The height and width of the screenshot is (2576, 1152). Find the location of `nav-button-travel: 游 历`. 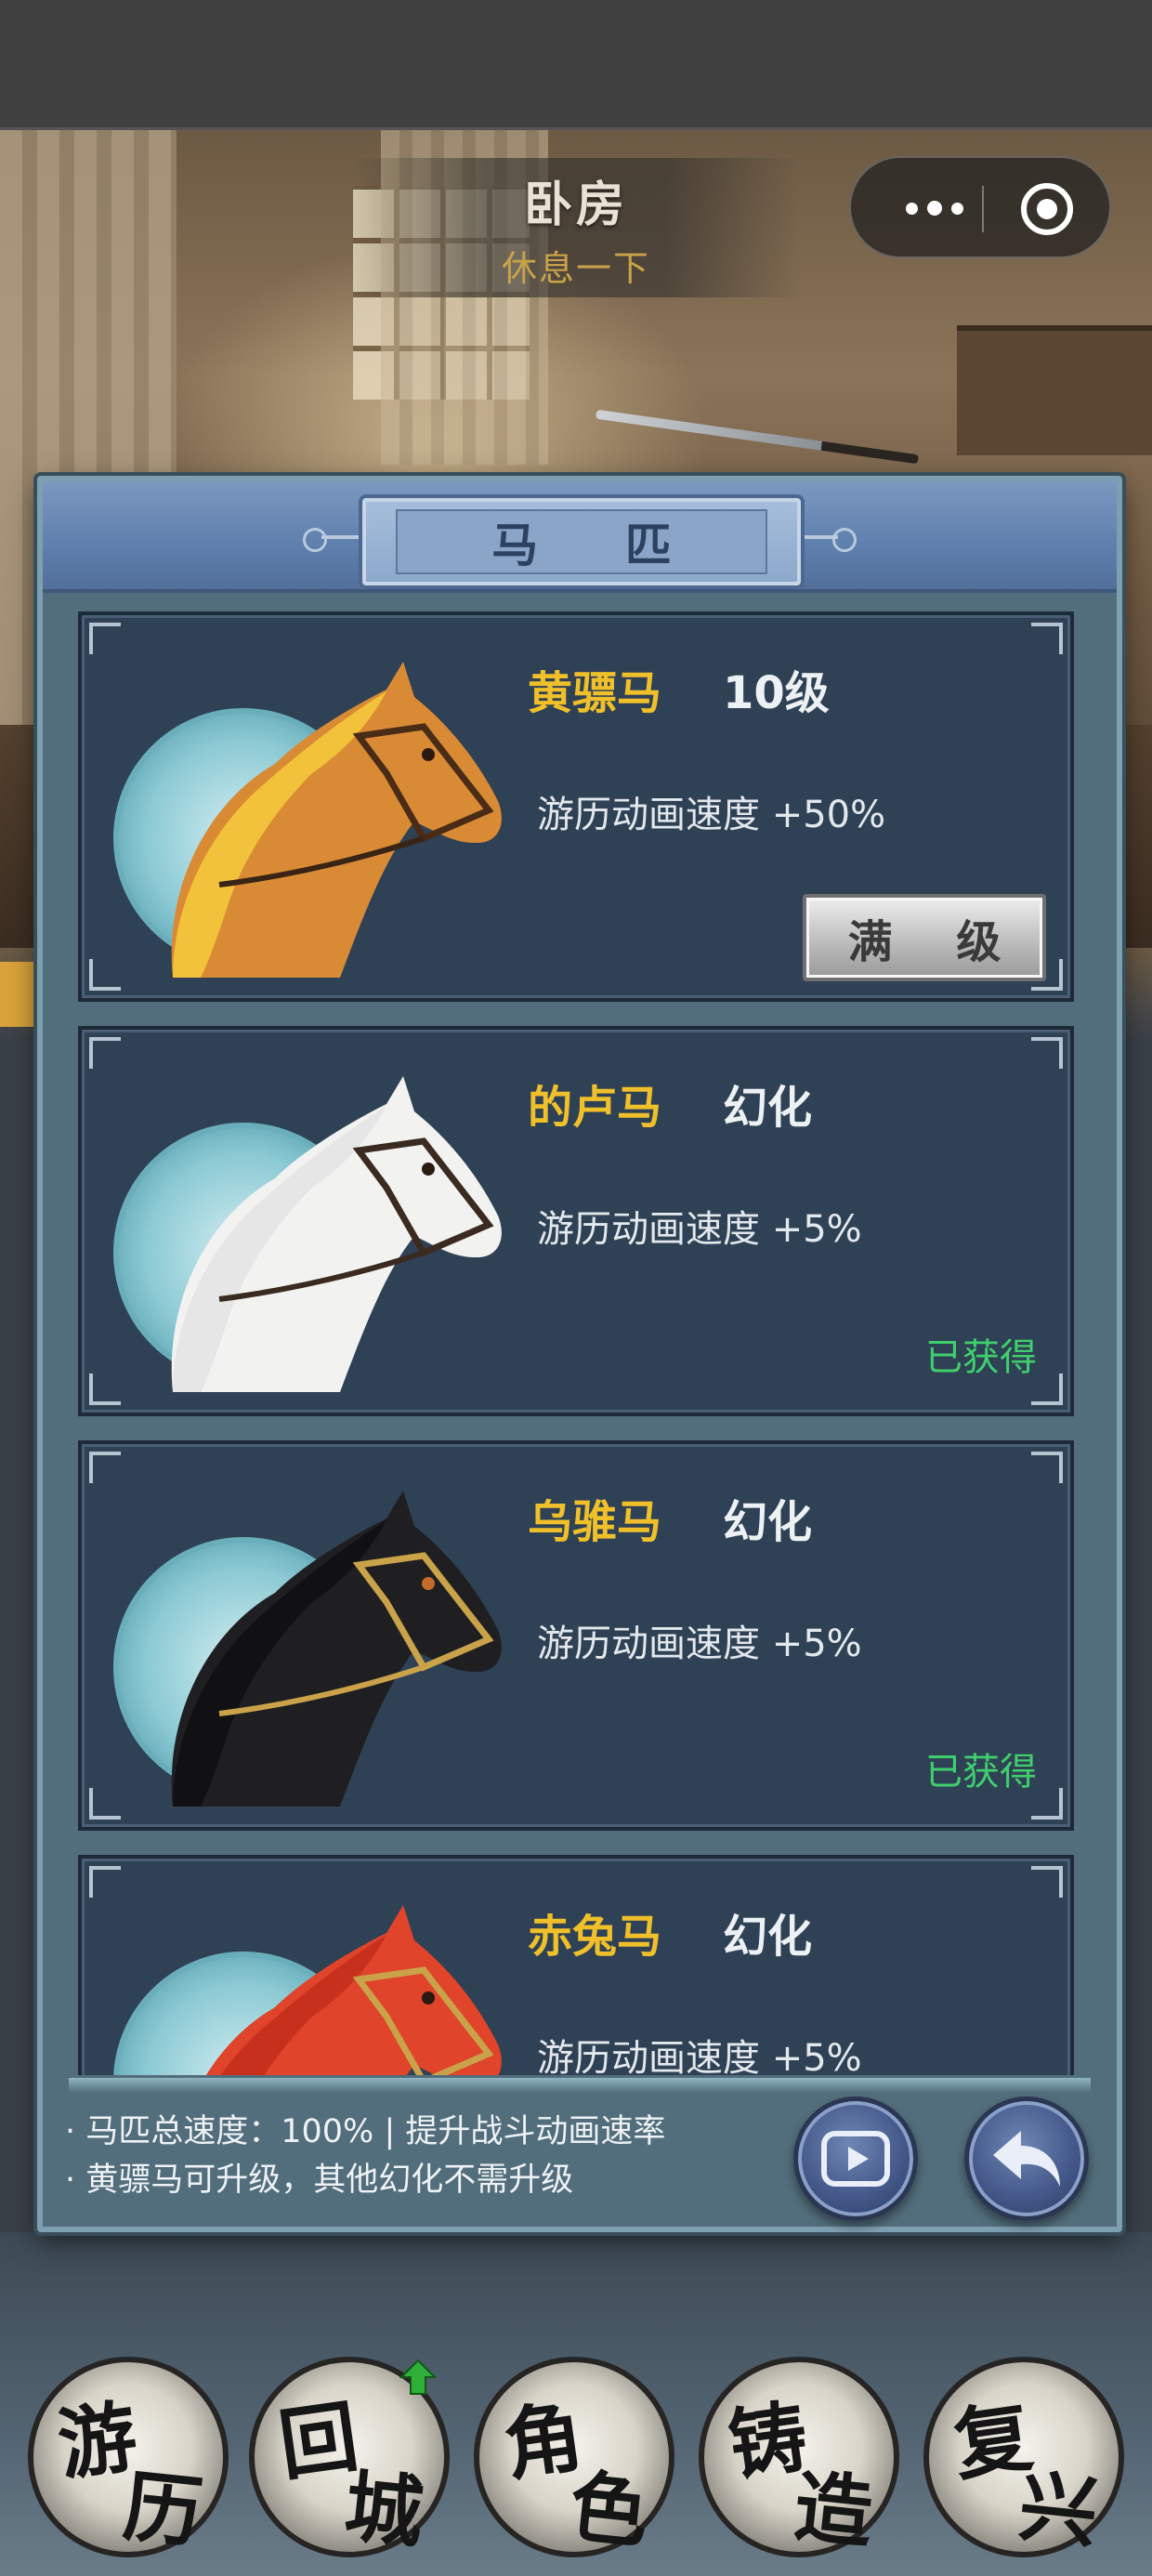

nav-button-travel: 游 历 is located at coordinates (128, 2458).